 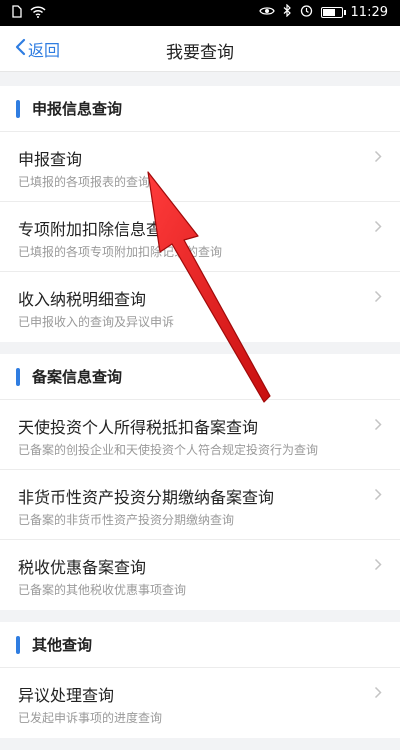 I want to click on item-description: 已备案的非货币性资产投资分期缴纳查询, so click(x=126, y=520).